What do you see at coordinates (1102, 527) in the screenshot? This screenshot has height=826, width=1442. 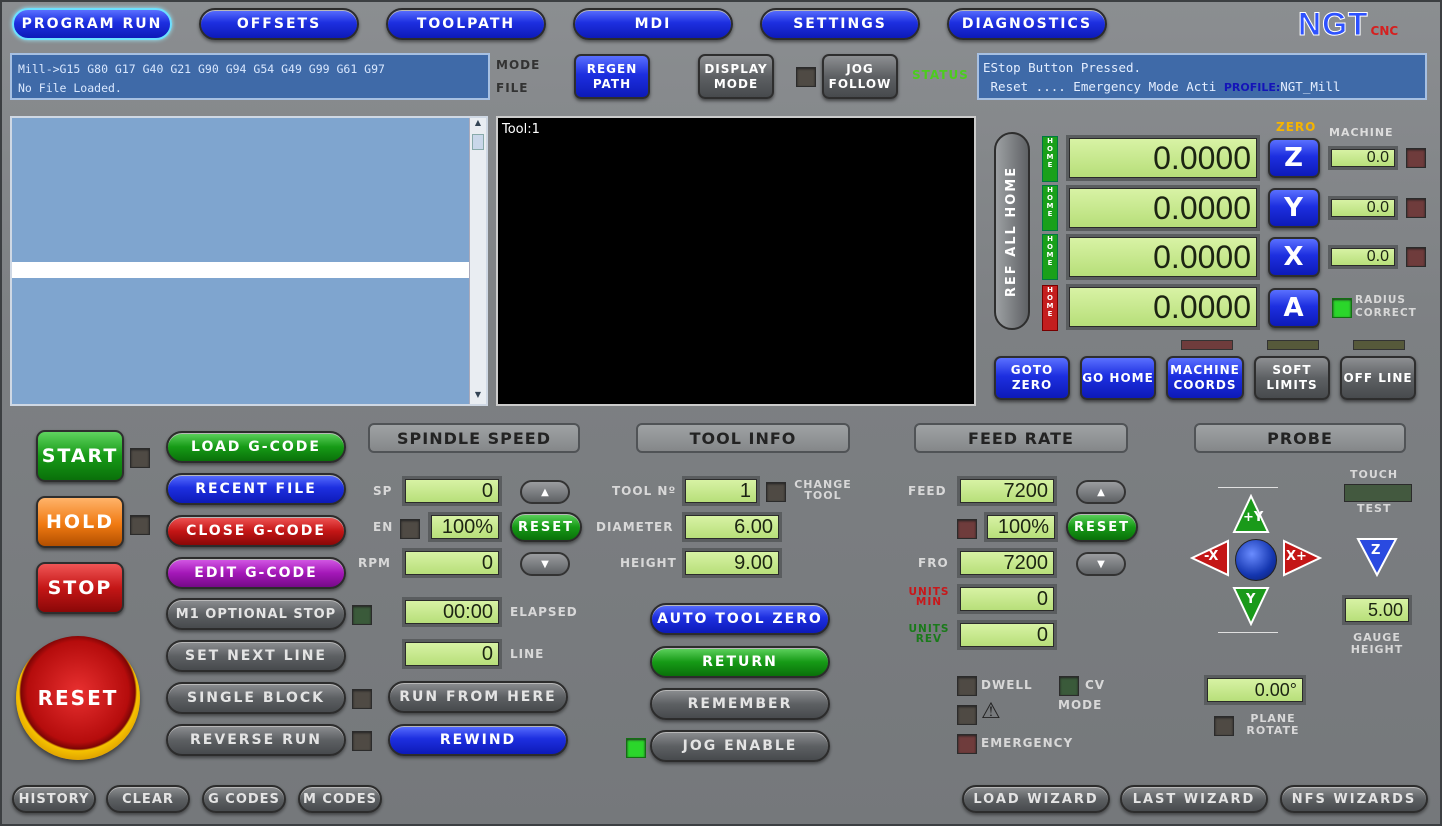 I see `feed-reset-button: RESET` at bounding box center [1102, 527].